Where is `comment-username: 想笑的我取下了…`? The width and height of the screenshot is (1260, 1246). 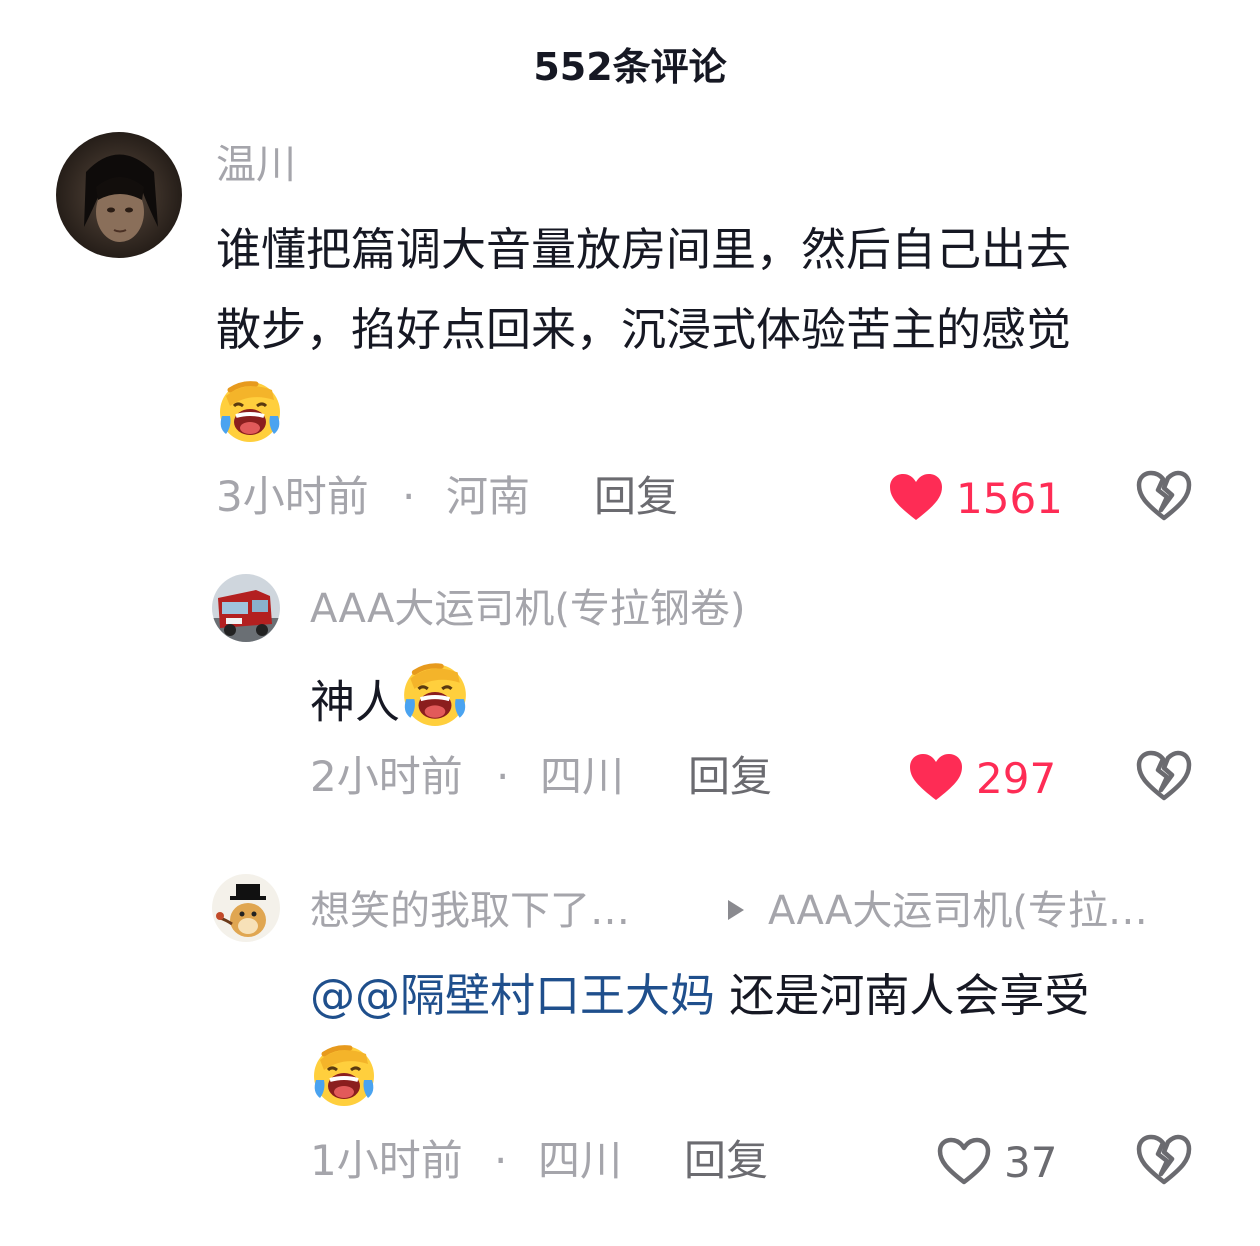
comment-username: 想笑的我取下了… is located at coordinates (470, 911).